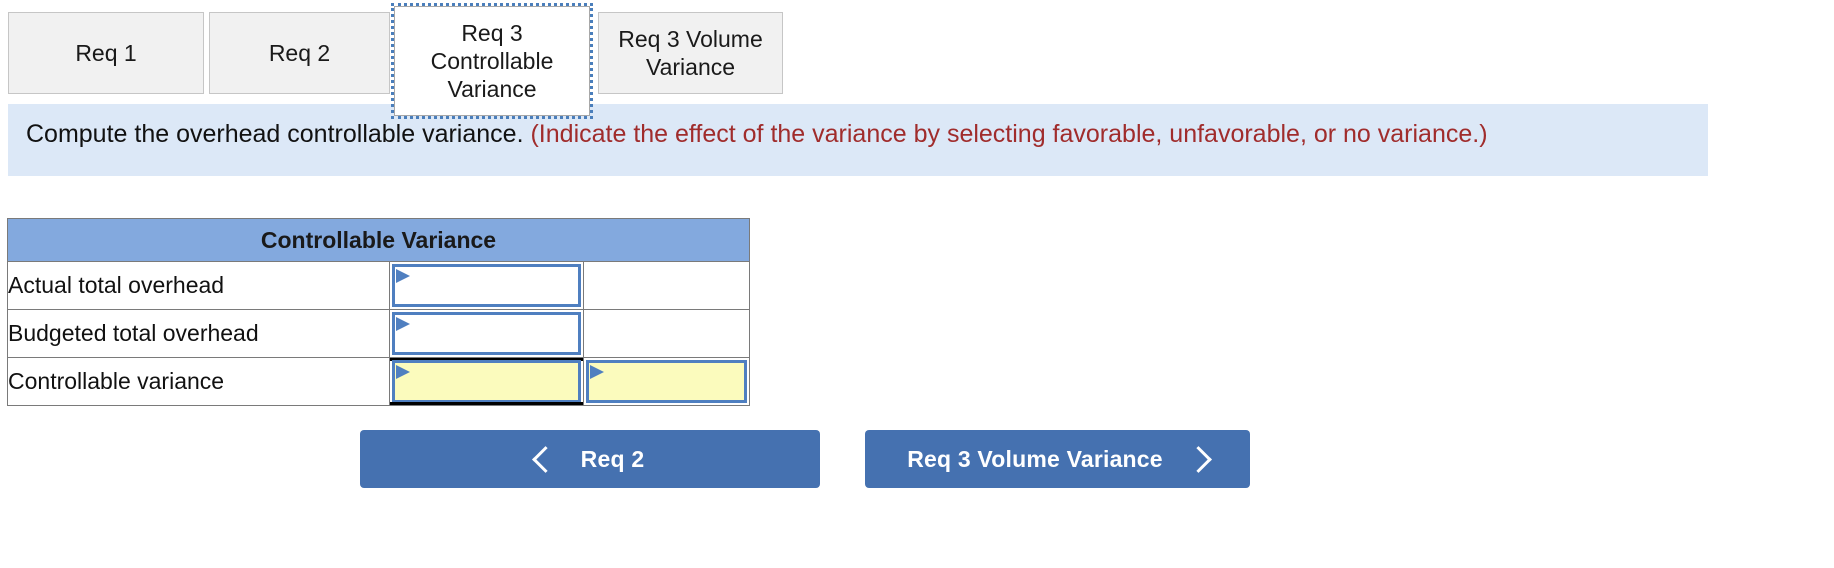  I want to click on amount-cell-budgeted-total-overhead, so click(486, 333).